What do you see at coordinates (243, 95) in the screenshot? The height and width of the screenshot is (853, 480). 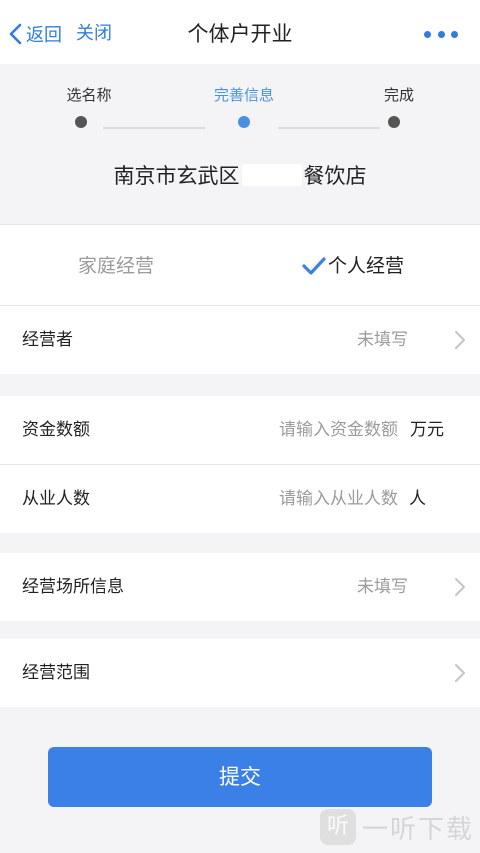 I see `step-label-info: 完善信息` at bounding box center [243, 95].